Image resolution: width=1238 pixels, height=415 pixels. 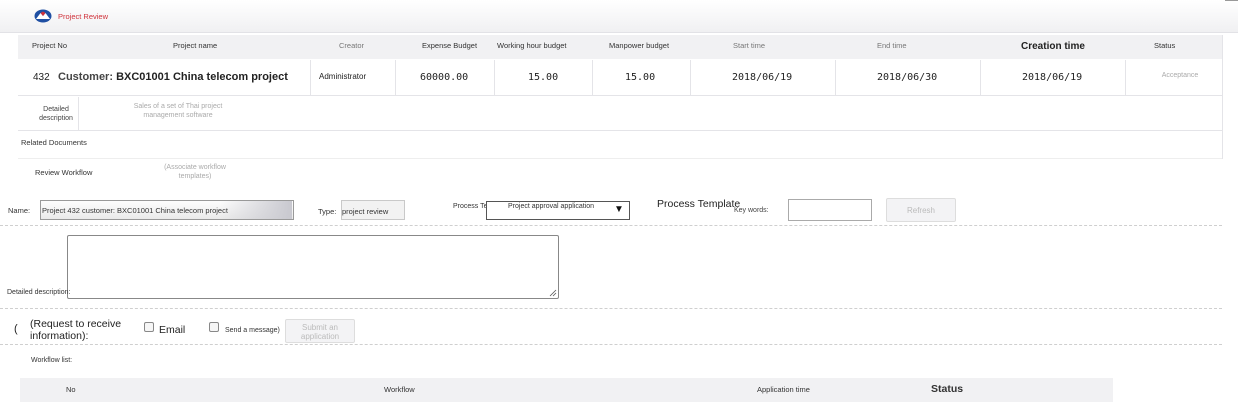 I want to click on detailed-description-textarea, so click(x=313, y=267).